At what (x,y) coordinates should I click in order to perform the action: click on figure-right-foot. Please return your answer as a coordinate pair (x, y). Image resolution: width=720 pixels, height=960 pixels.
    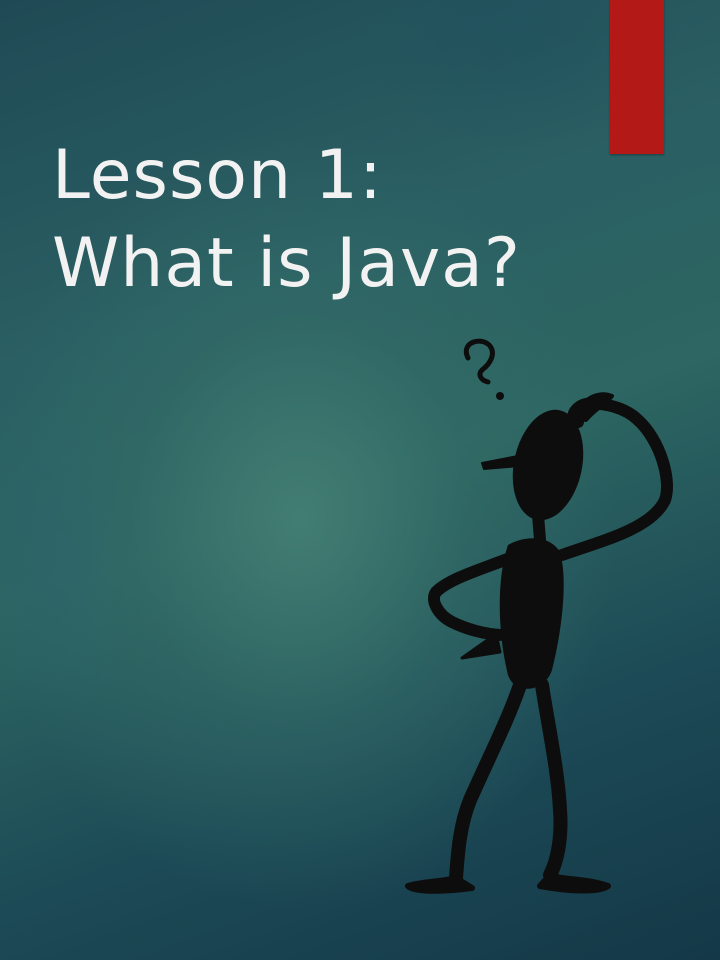
    Looking at the image, I should click on (574, 883).